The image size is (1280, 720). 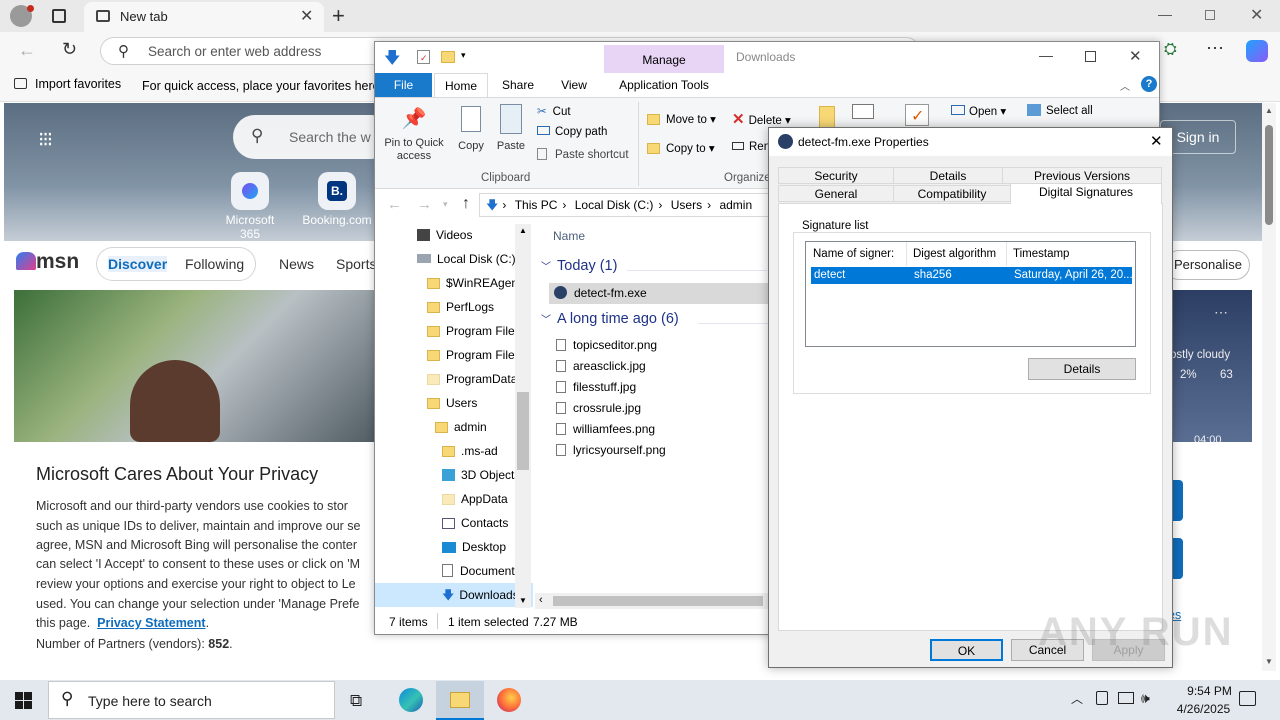 What do you see at coordinates (509, 700) in the screenshot?
I see `firefox-taskbar-icon` at bounding box center [509, 700].